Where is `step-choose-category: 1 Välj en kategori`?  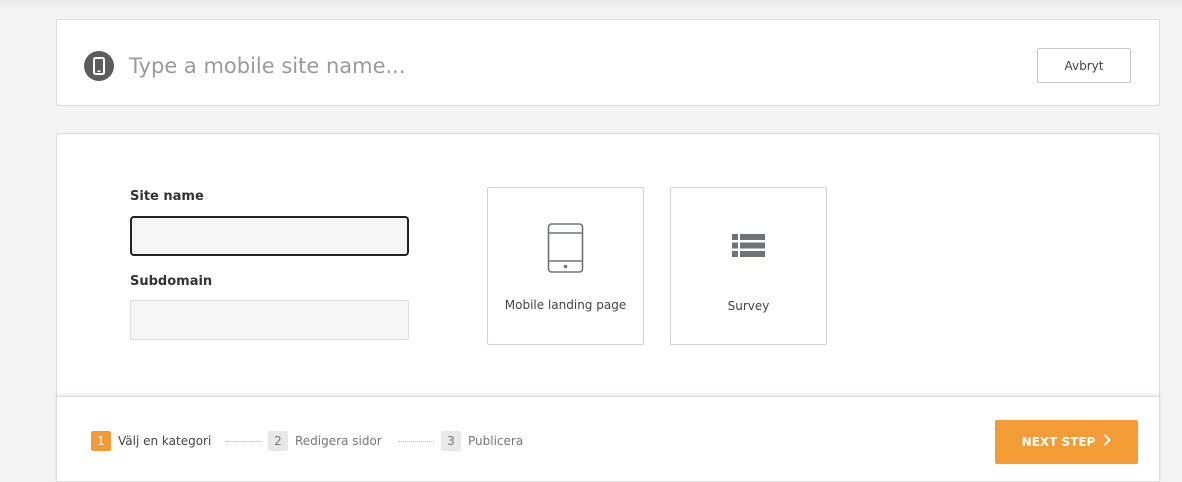 step-choose-category: 1 Välj en kategori is located at coordinates (151, 441).